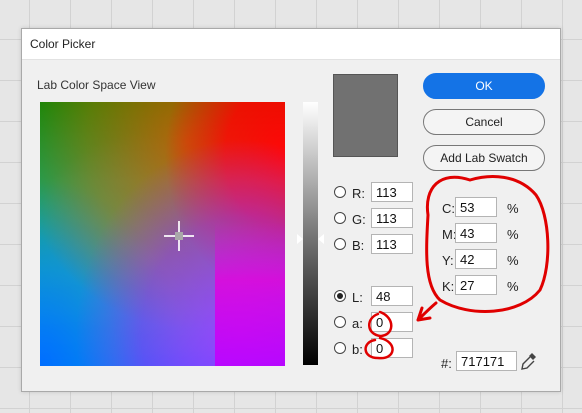 The image size is (582, 413). Describe the element at coordinates (484, 86) in the screenshot. I see `ok-button: OK` at that location.